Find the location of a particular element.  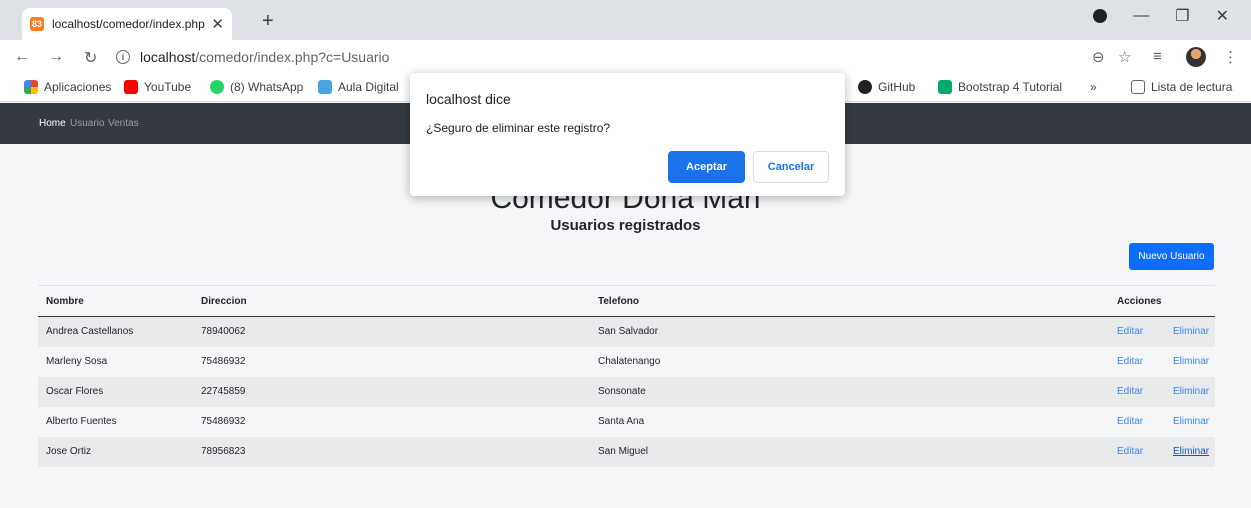

bookmark-youtube: YouTube is located at coordinates (157, 87).